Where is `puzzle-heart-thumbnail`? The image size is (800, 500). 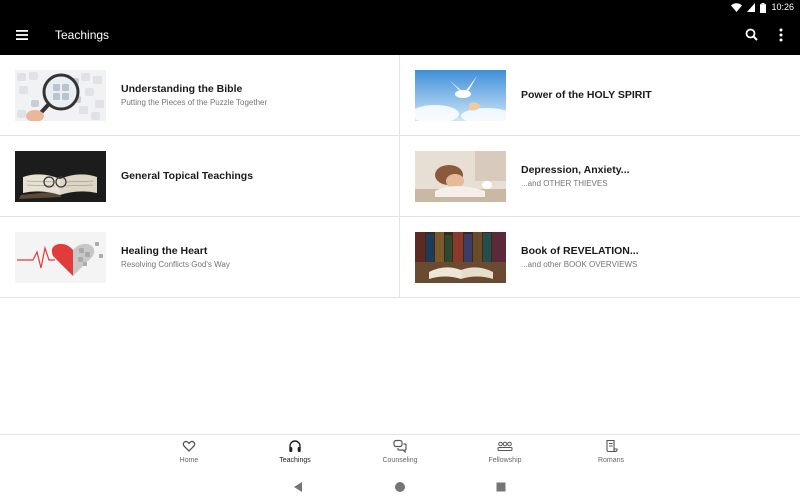 puzzle-heart-thumbnail is located at coordinates (60, 257).